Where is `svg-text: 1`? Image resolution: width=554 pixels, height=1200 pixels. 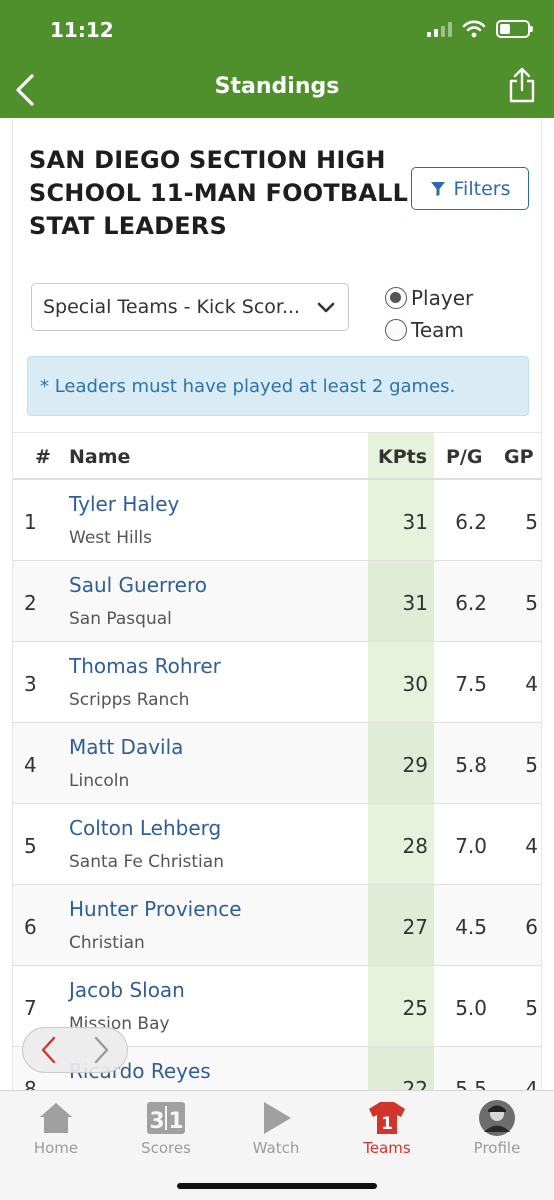
svg-text: 1 is located at coordinates (175, 1121).